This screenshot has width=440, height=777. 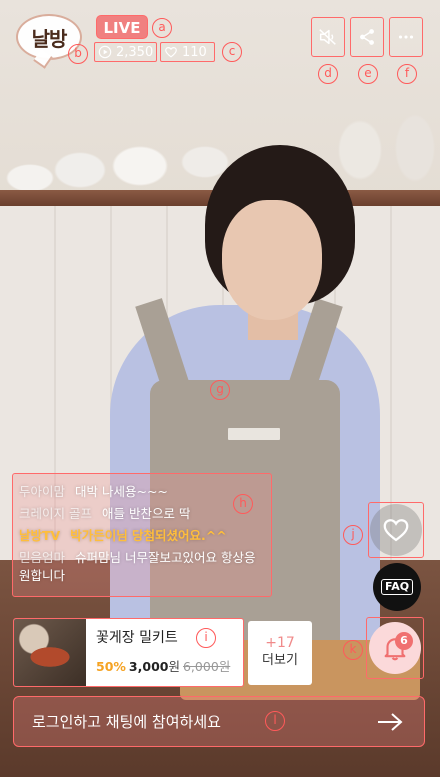 What do you see at coordinates (280, 660) in the screenshot?
I see `more-products-label: 더보기` at bounding box center [280, 660].